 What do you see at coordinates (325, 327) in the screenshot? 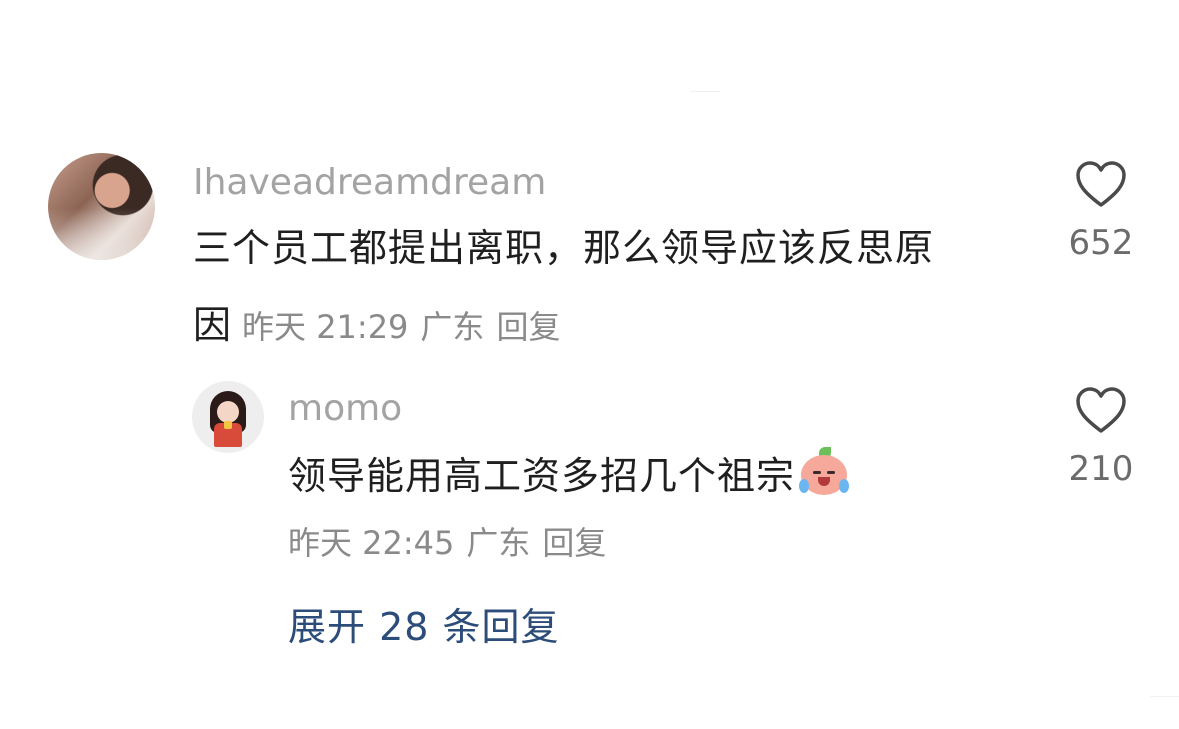
I see `comment-time: 昨天 21:29` at bounding box center [325, 327].